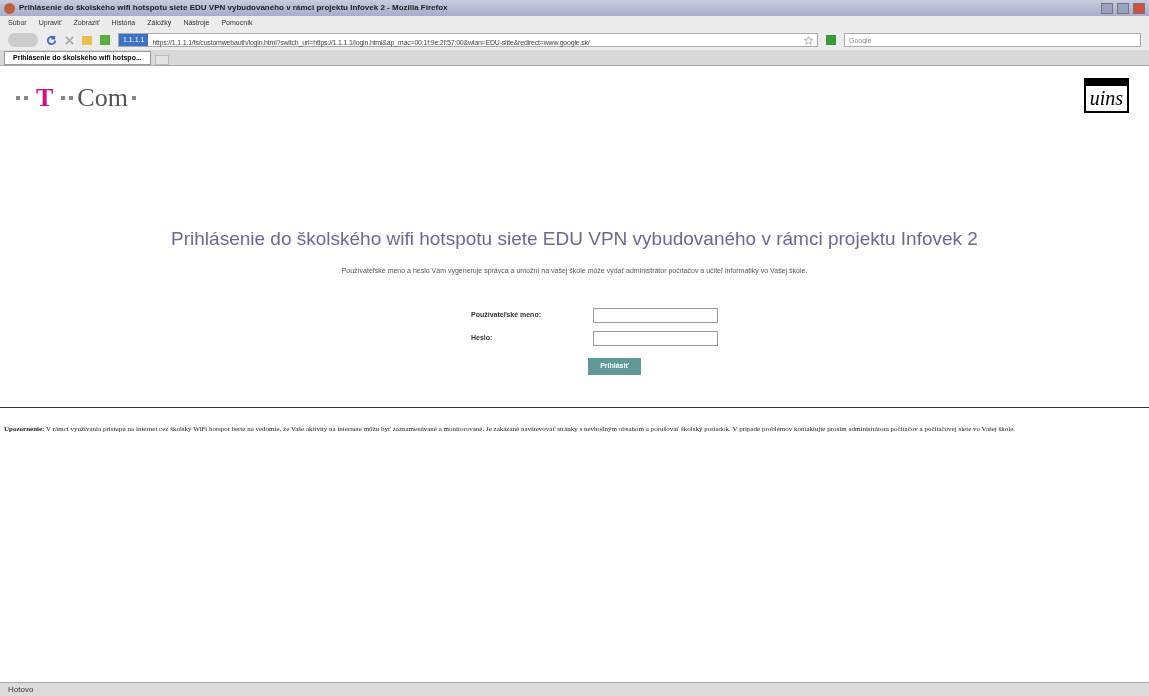 This screenshot has height=696, width=1149. Describe the element at coordinates (1123, 8) in the screenshot. I see `maximize-button` at that location.